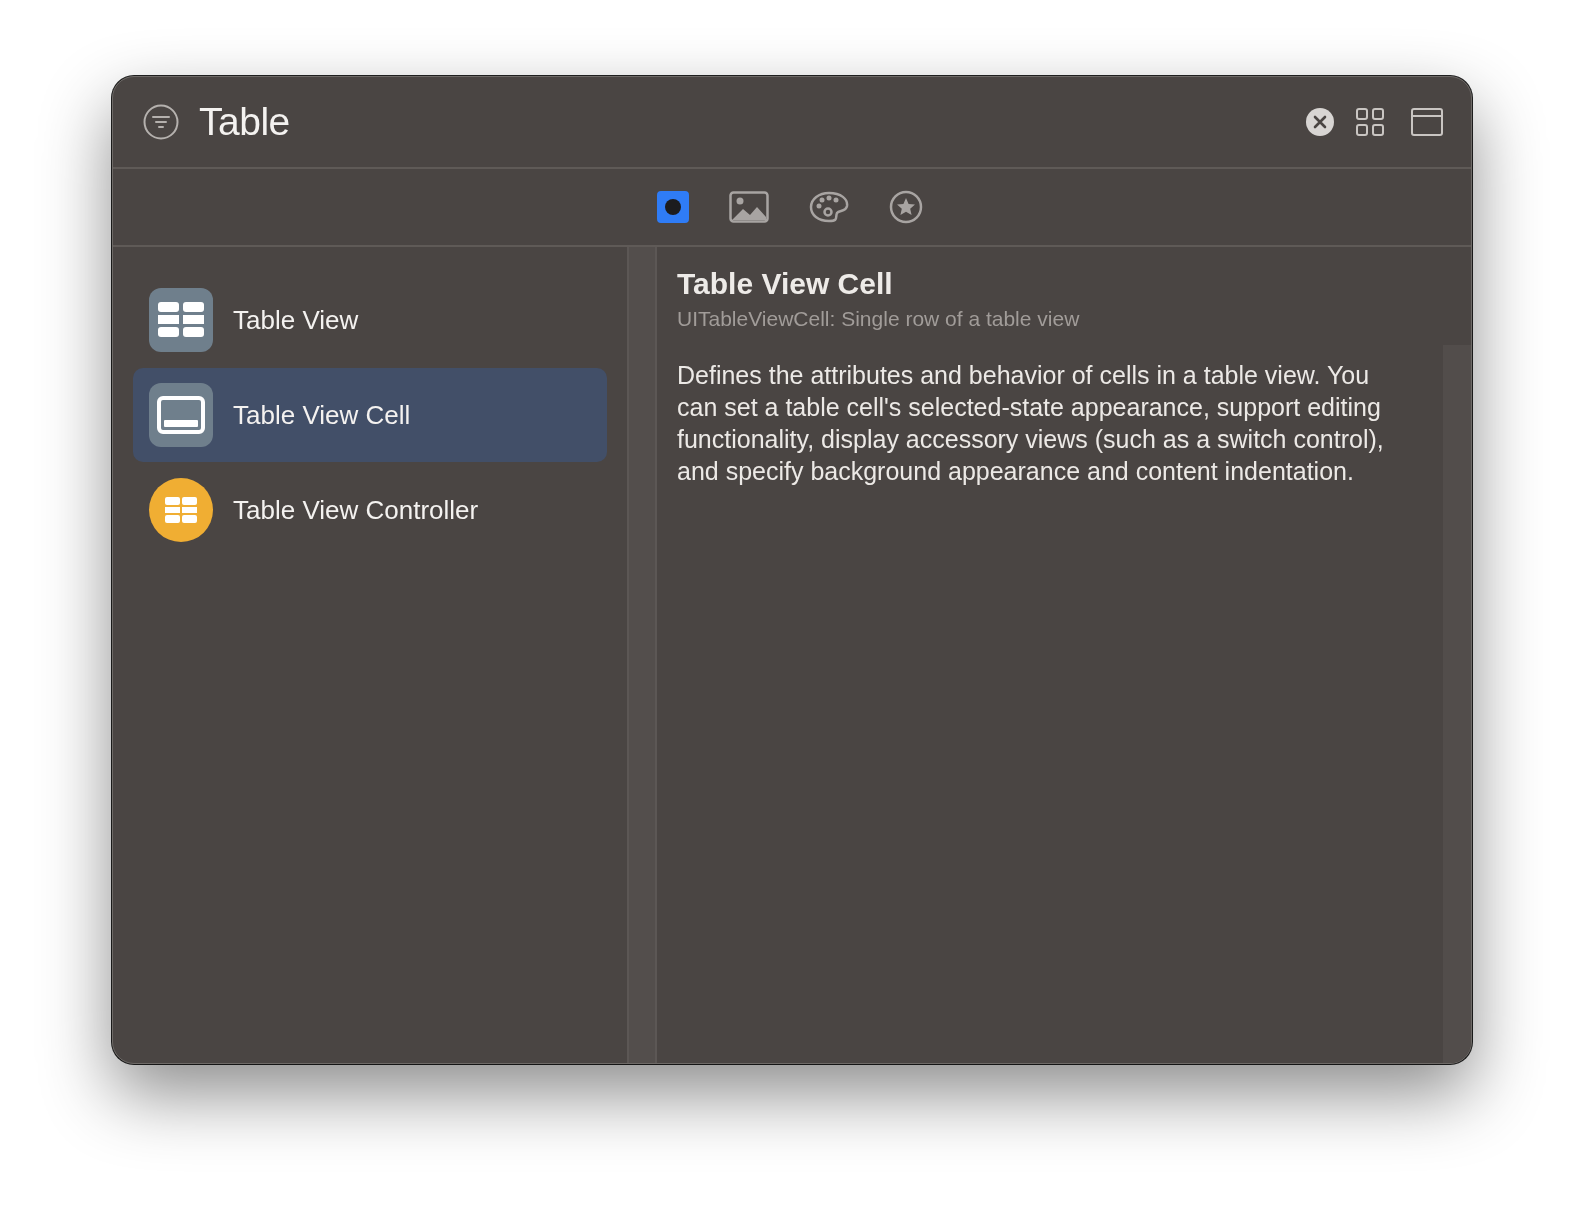 The image size is (1586, 1216). Describe the element at coordinates (161, 122) in the screenshot. I see `filter-icon` at that location.